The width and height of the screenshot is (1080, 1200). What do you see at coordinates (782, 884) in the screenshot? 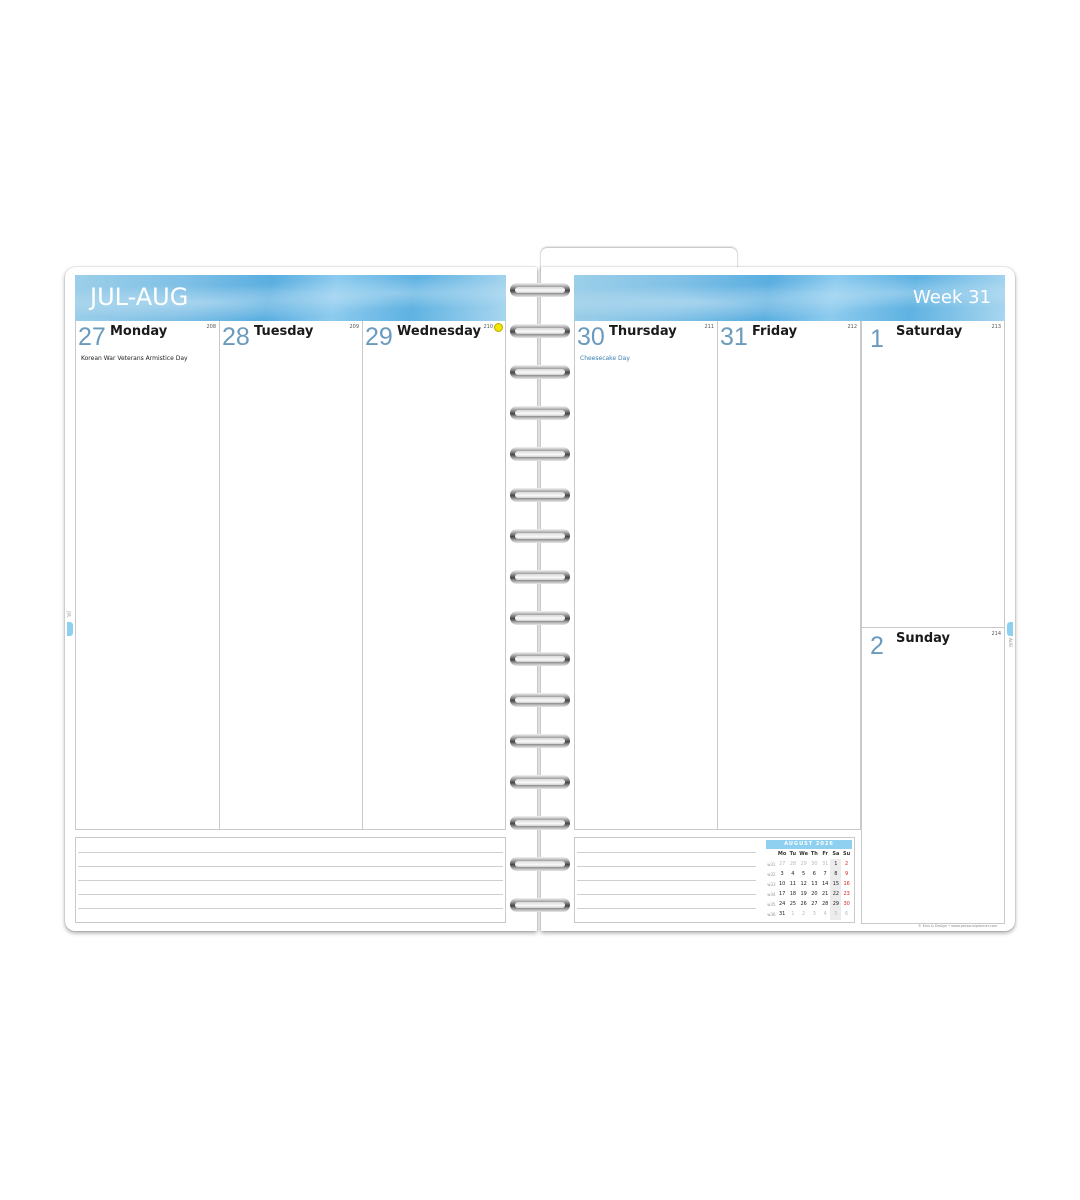
I see `calendar-day: 10` at bounding box center [782, 884].